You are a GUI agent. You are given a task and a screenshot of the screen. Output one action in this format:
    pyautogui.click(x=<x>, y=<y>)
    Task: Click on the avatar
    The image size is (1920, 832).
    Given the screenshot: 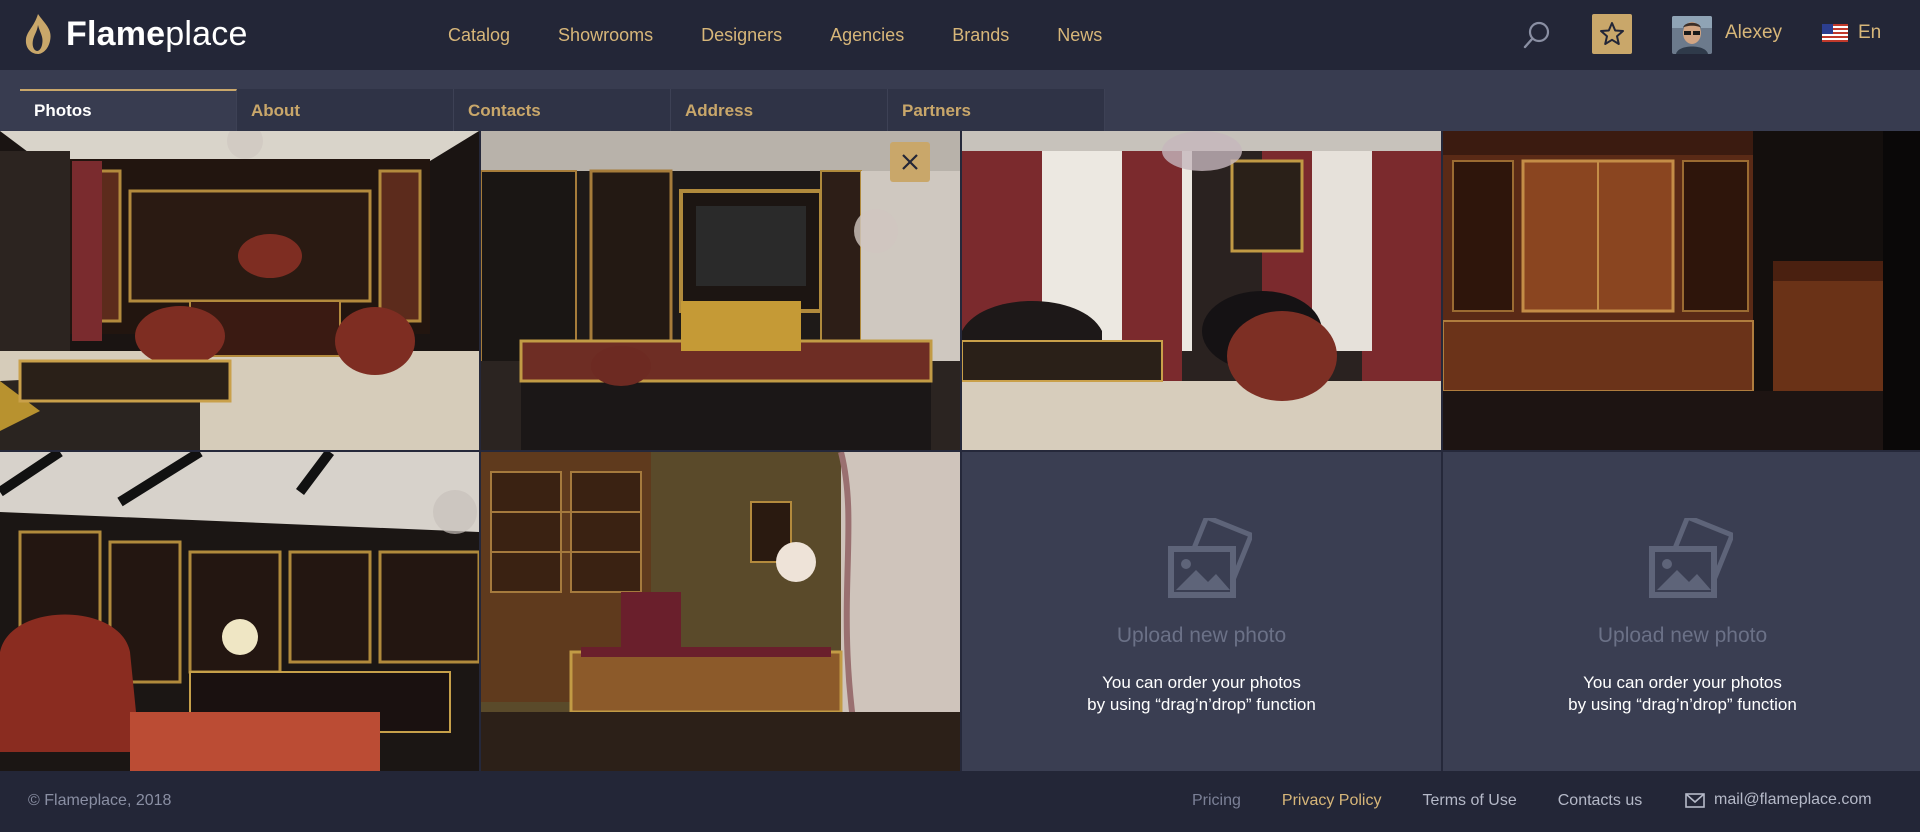 What is the action you would take?
    pyautogui.click(x=1692, y=35)
    